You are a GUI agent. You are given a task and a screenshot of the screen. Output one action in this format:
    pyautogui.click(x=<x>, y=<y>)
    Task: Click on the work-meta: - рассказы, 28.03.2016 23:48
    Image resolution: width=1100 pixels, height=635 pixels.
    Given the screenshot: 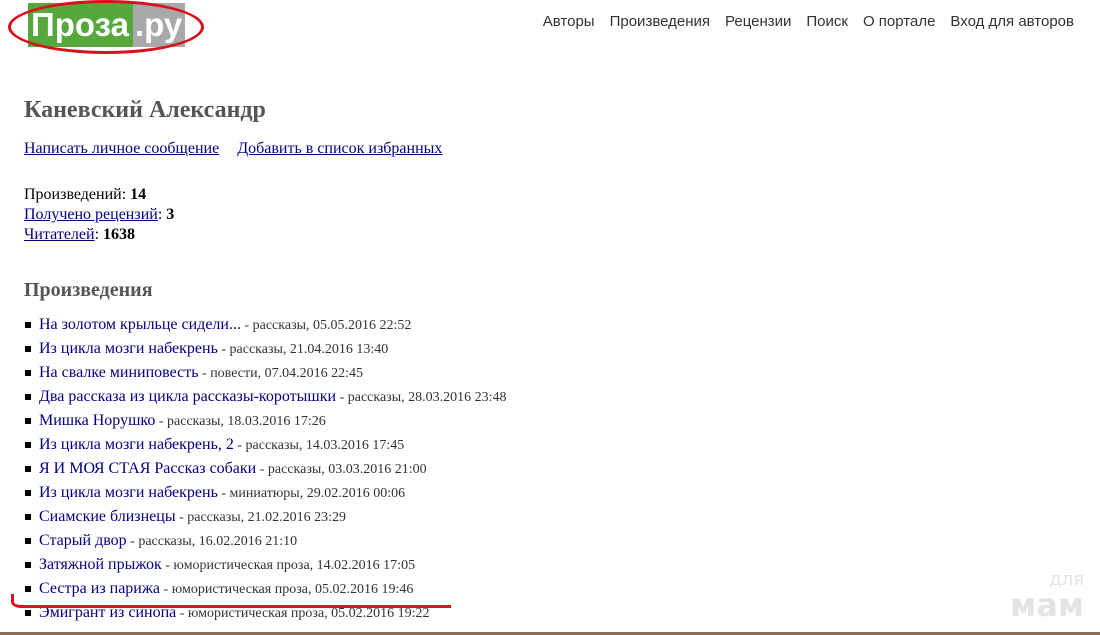 What is the action you would take?
    pyautogui.click(x=421, y=397)
    